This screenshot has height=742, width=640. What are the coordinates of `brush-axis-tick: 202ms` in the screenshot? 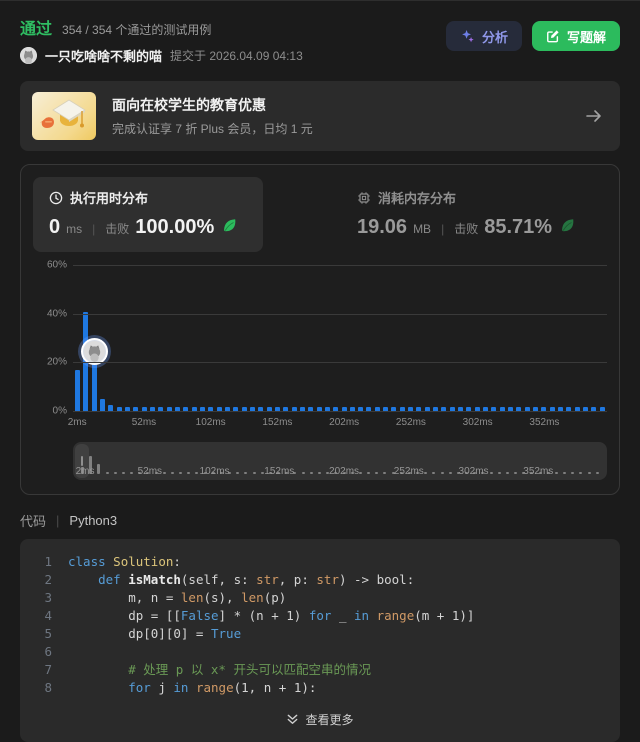 It's located at (344, 471).